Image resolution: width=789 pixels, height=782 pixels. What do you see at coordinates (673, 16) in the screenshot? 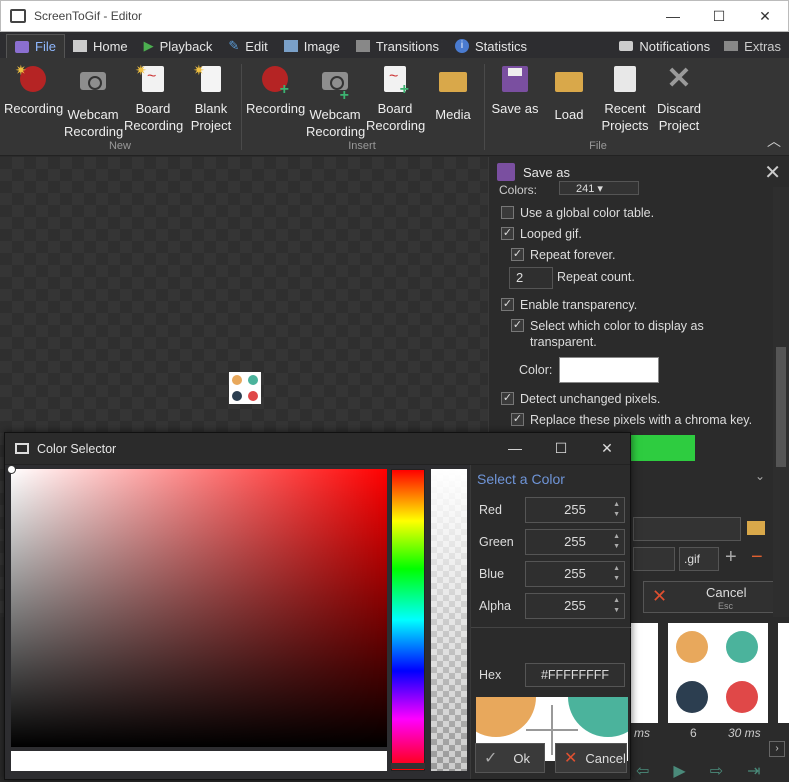
I see `minimize-button: —` at bounding box center [673, 16].